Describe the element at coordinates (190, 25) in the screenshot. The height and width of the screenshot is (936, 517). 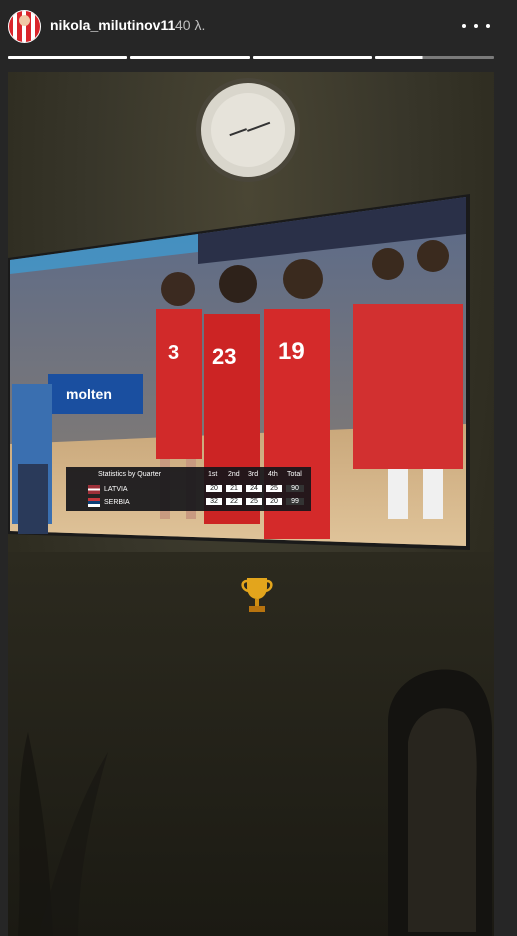
I see `post-time: 40 λ.` at that location.